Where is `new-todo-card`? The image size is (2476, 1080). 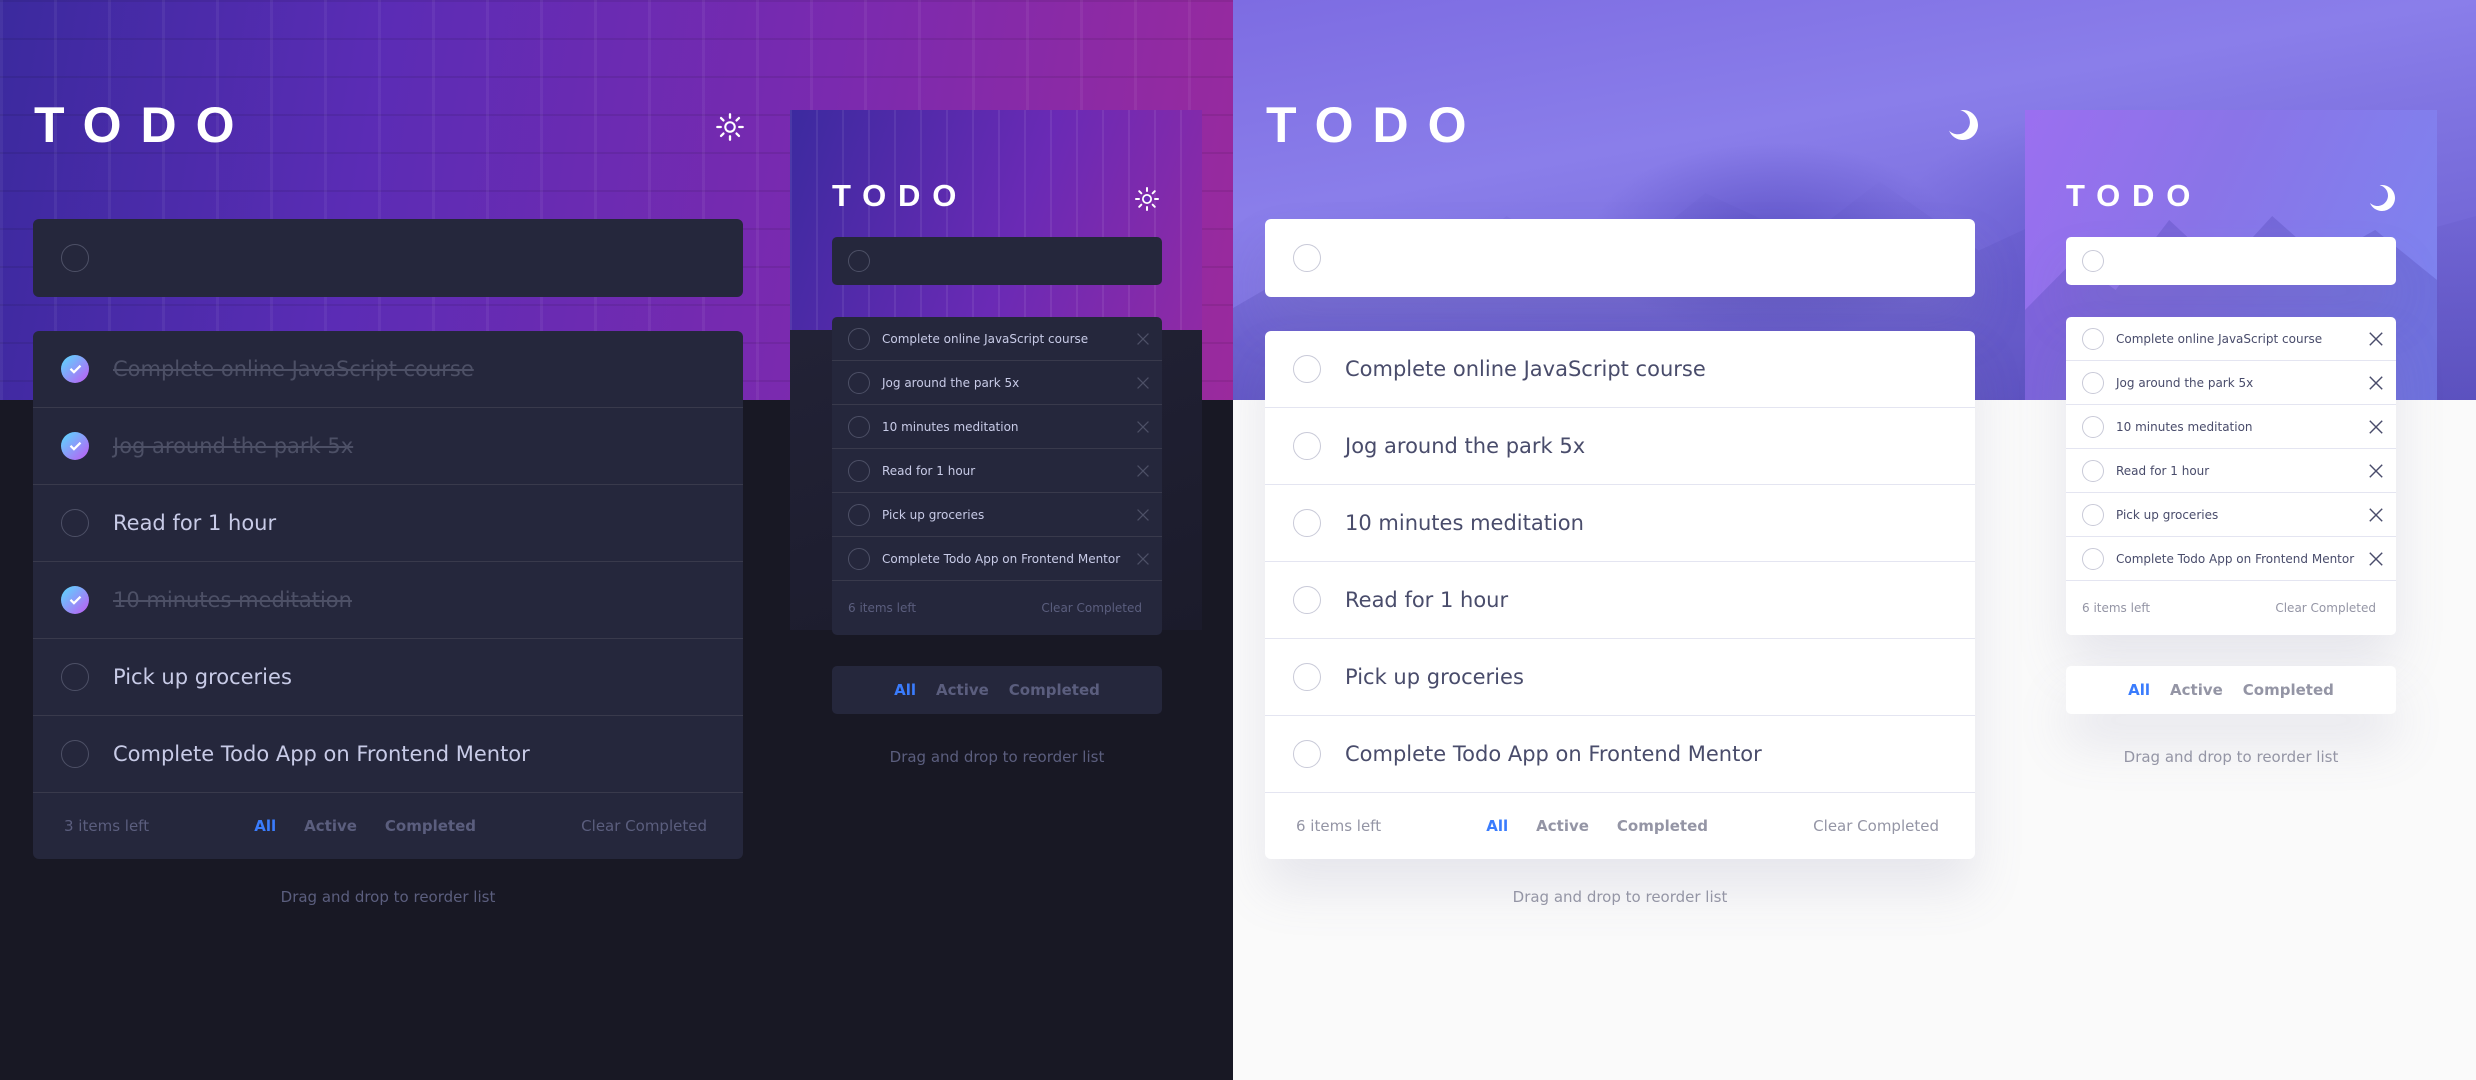
new-todo-card is located at coordinates (1620, 258).